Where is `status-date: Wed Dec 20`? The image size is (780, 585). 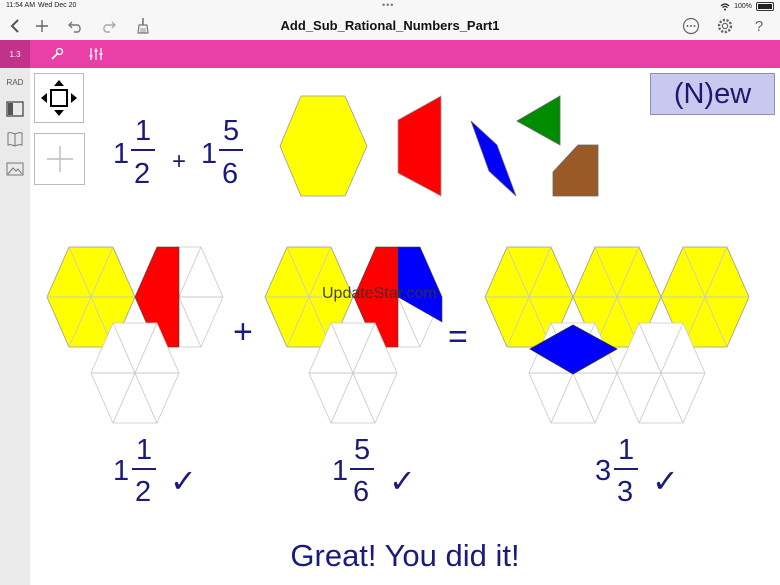 status-date: Wed Dec 20 is located at coordinates (57, 5).